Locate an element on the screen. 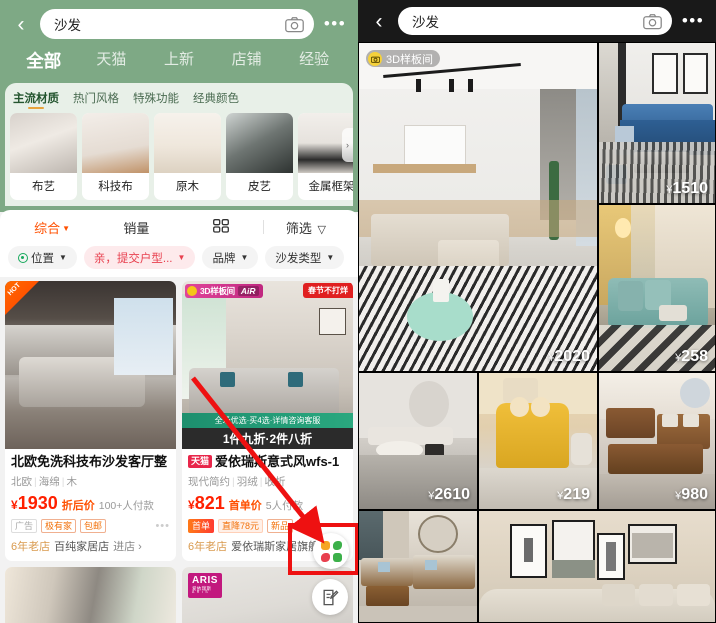 This screenshot has width=716, height=623. tile-price: ¥219 is located at coordinates (573, 495).